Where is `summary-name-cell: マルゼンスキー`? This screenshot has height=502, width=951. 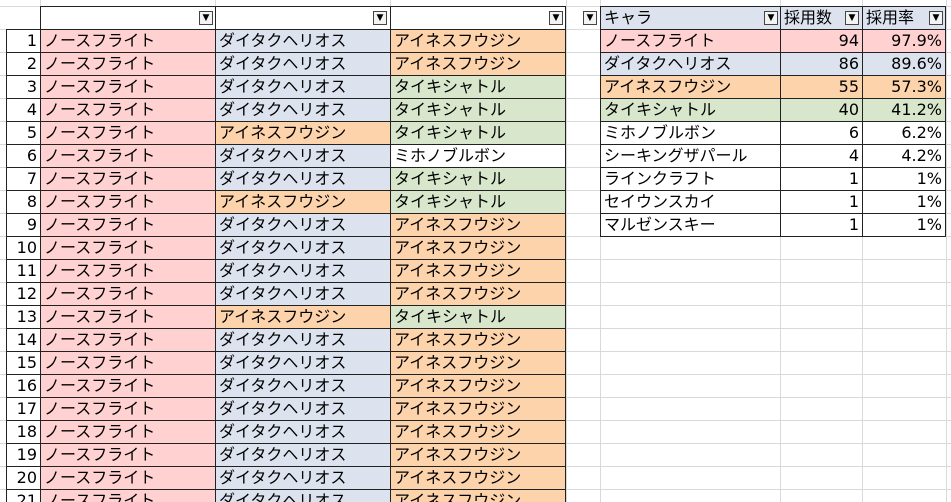 summary-name-cell: マルゼンスキー is located at coordinates (690, 225).